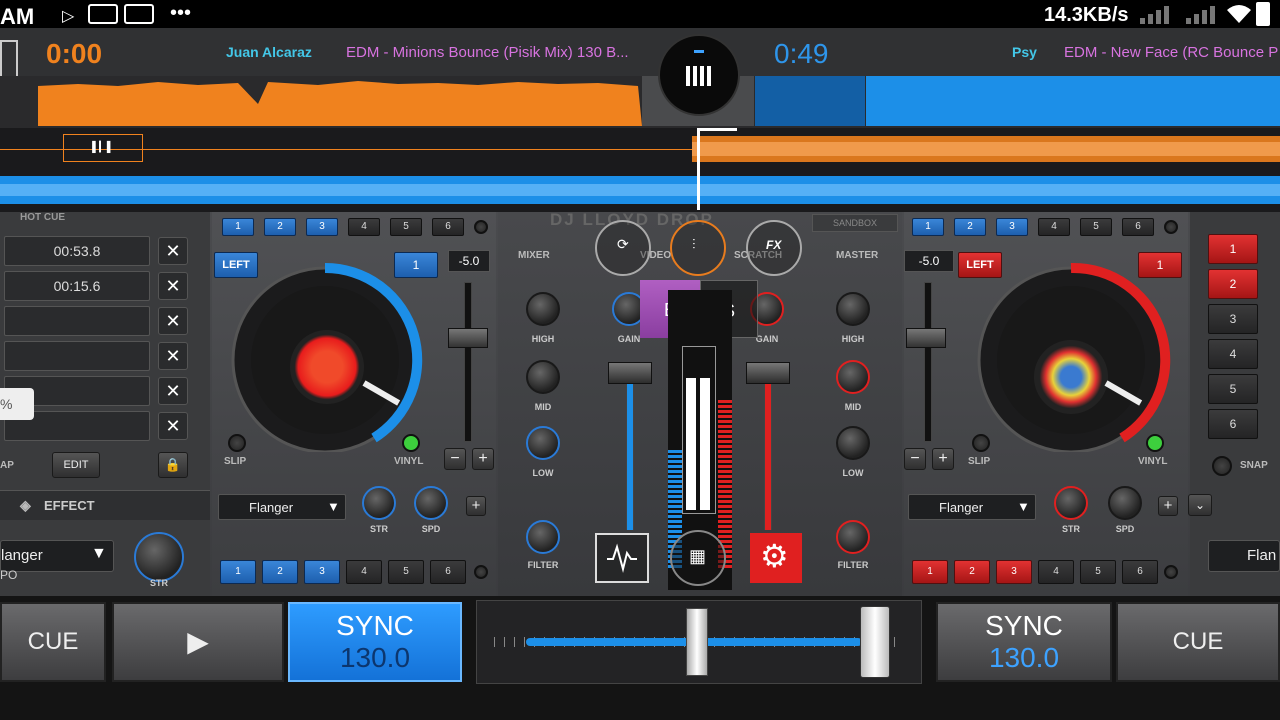 This screenshot has width=1280, height=720. Describe the element at coordinates (468, 338) in the screenshot. I see `deck-a-pitch-handle` at that location.